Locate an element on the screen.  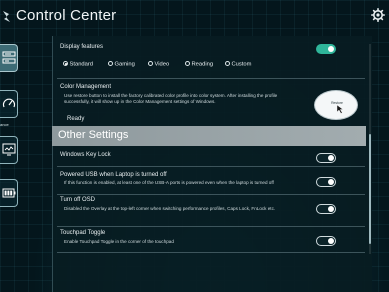
monitor-icon is located at coordinates (9, 149).